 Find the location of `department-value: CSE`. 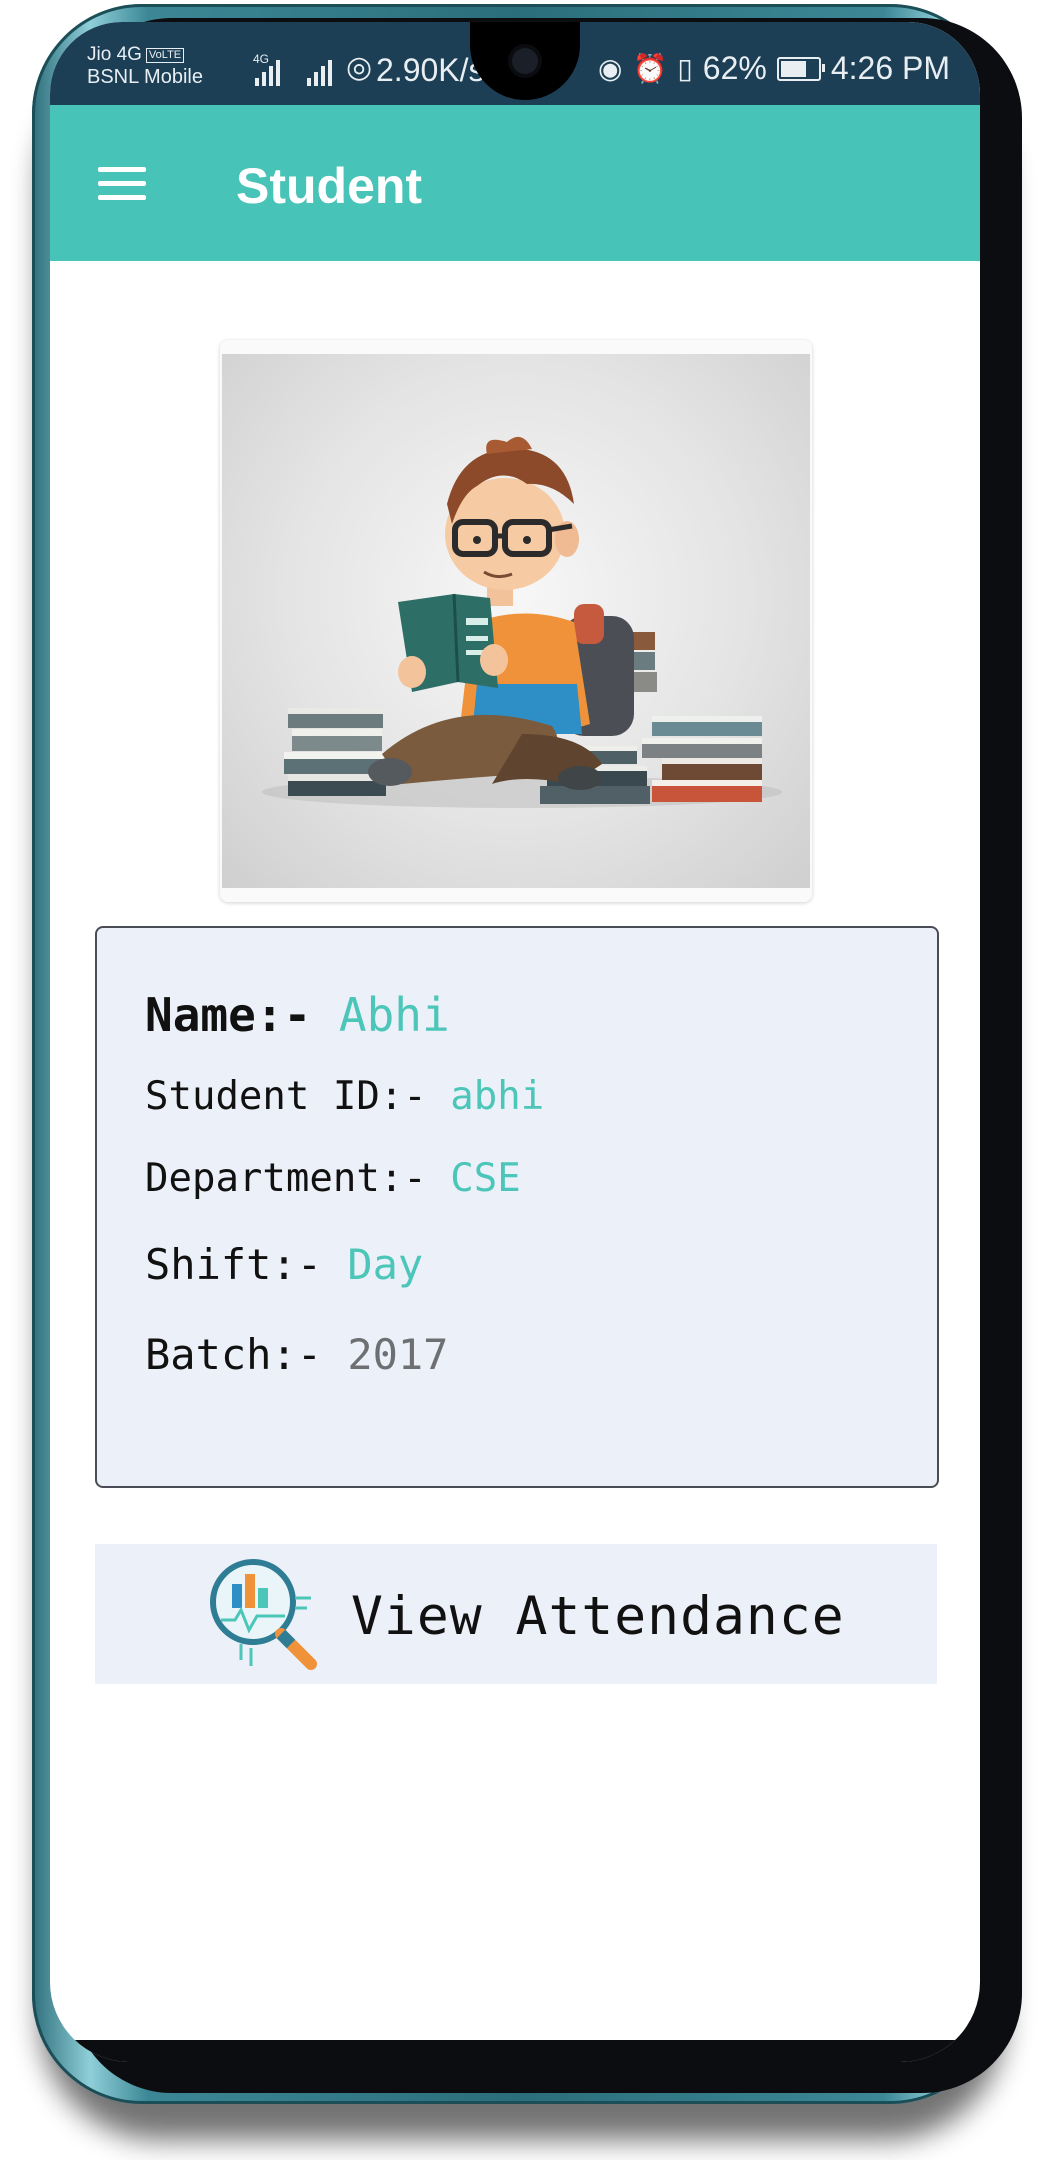

department-value: CSE is located at coordinates (485, 1178).